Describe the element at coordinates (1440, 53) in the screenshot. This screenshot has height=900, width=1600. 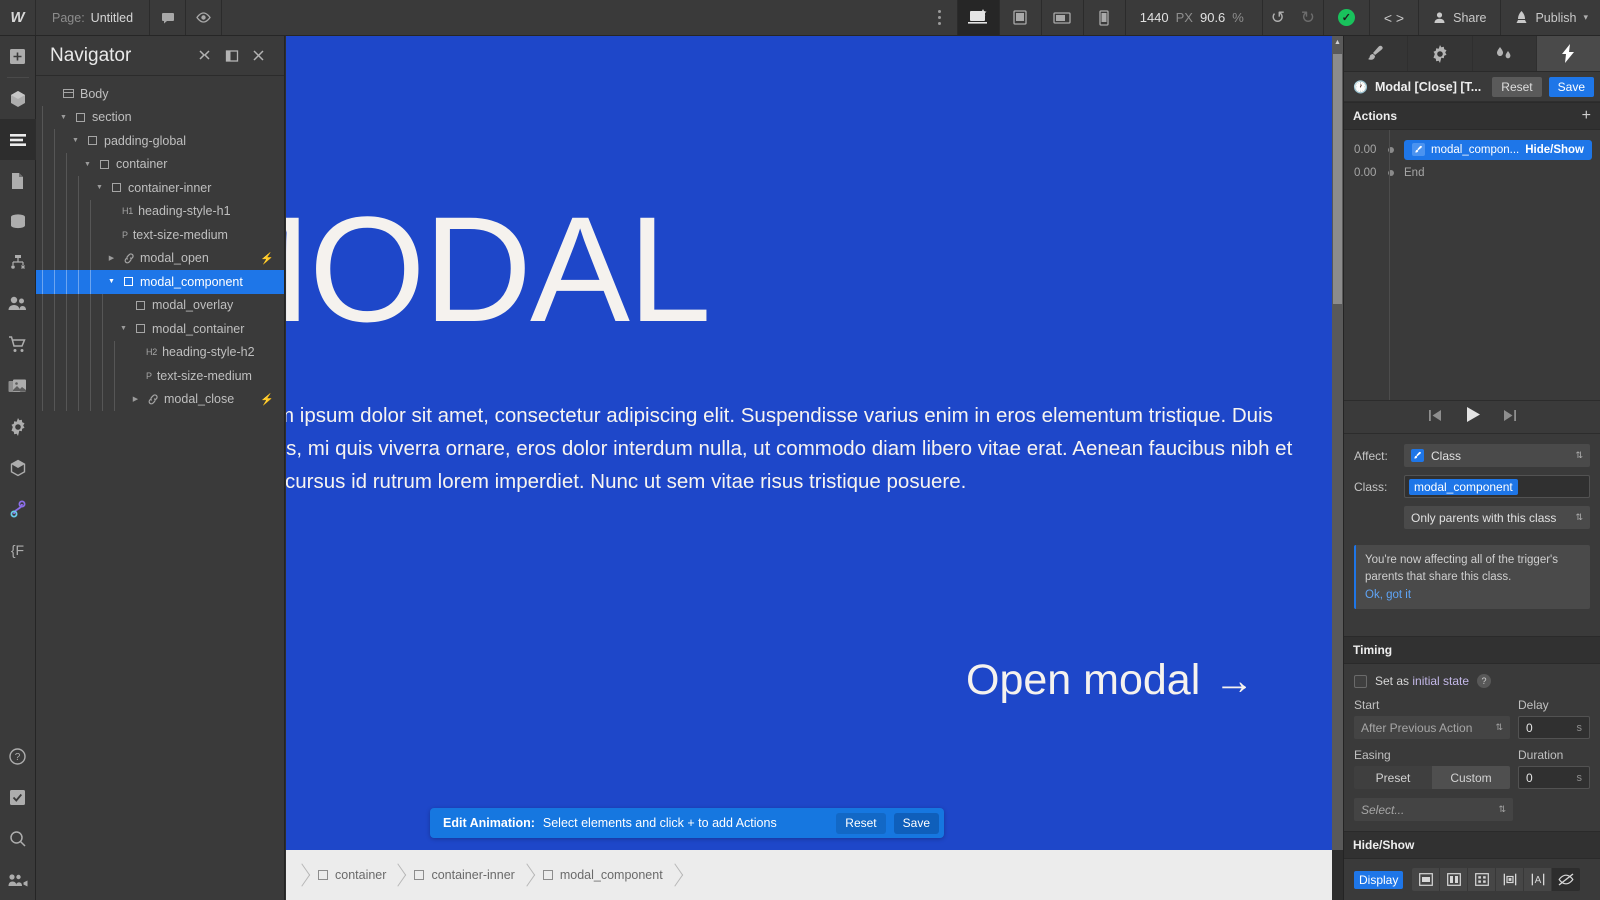
I see `tab-settings` at that location.